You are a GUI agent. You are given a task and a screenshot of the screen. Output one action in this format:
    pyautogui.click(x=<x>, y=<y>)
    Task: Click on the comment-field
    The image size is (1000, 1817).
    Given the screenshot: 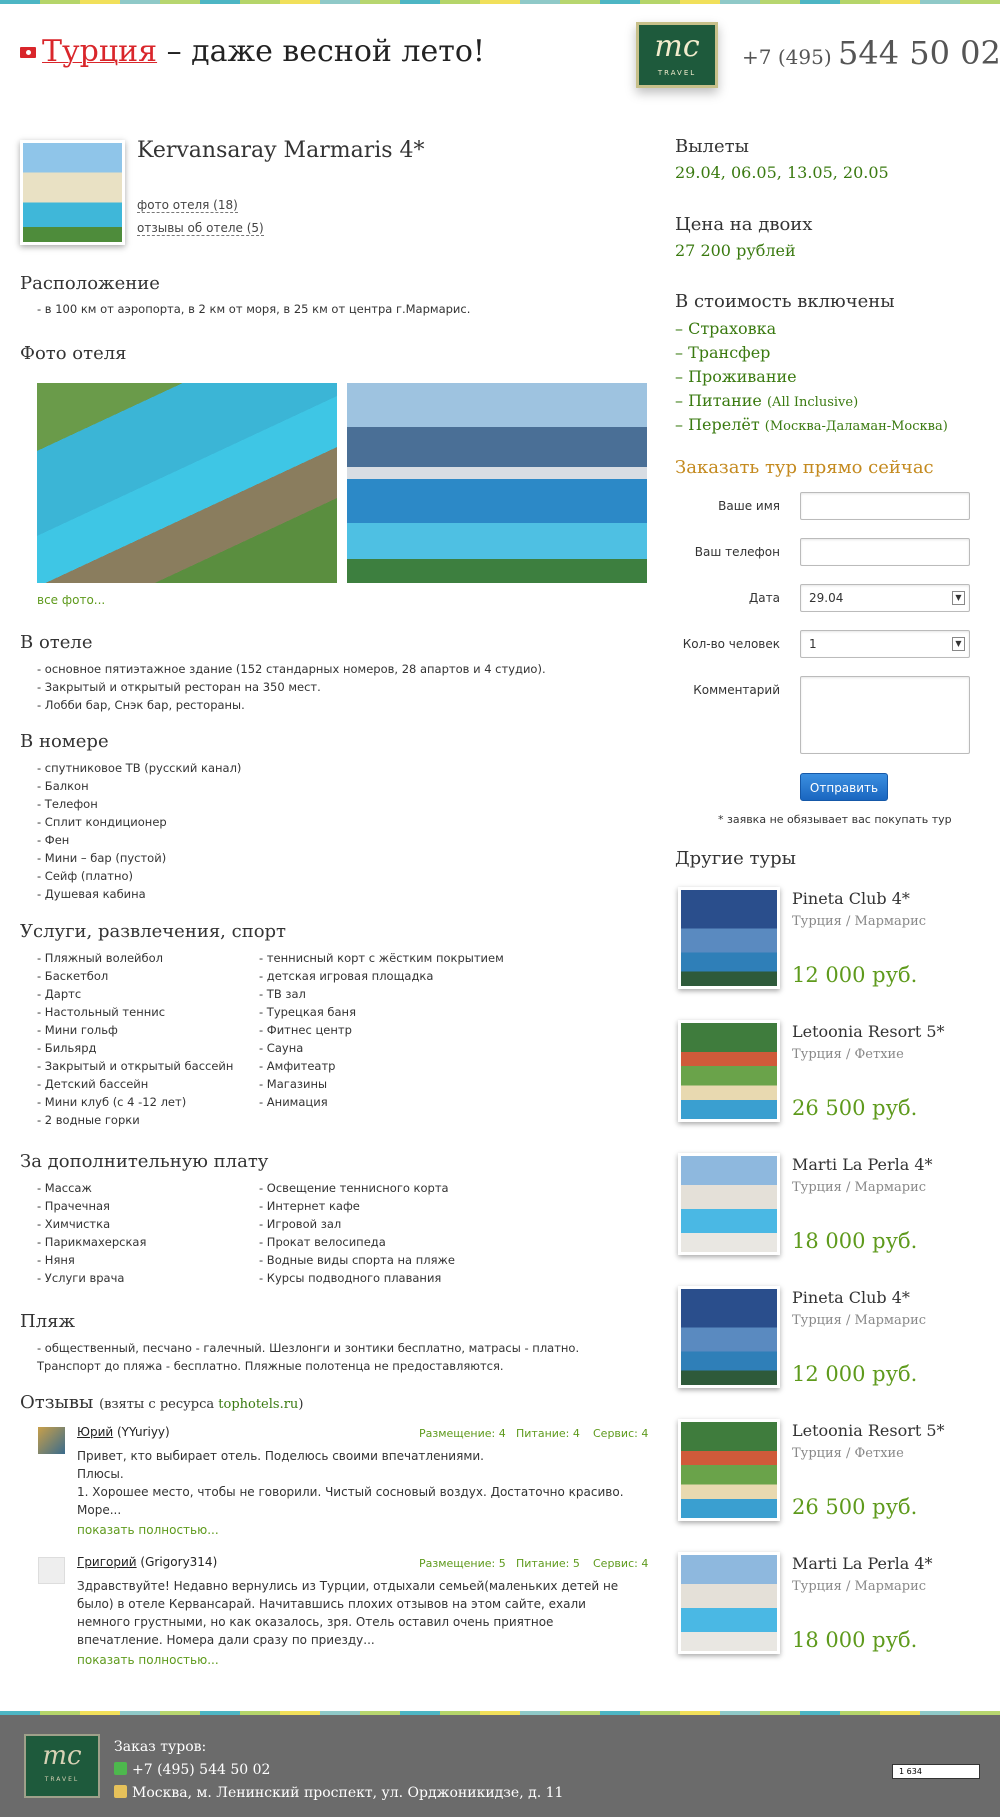 What is the action you would take?
    pyautogui.click(x=885, y=715)
    